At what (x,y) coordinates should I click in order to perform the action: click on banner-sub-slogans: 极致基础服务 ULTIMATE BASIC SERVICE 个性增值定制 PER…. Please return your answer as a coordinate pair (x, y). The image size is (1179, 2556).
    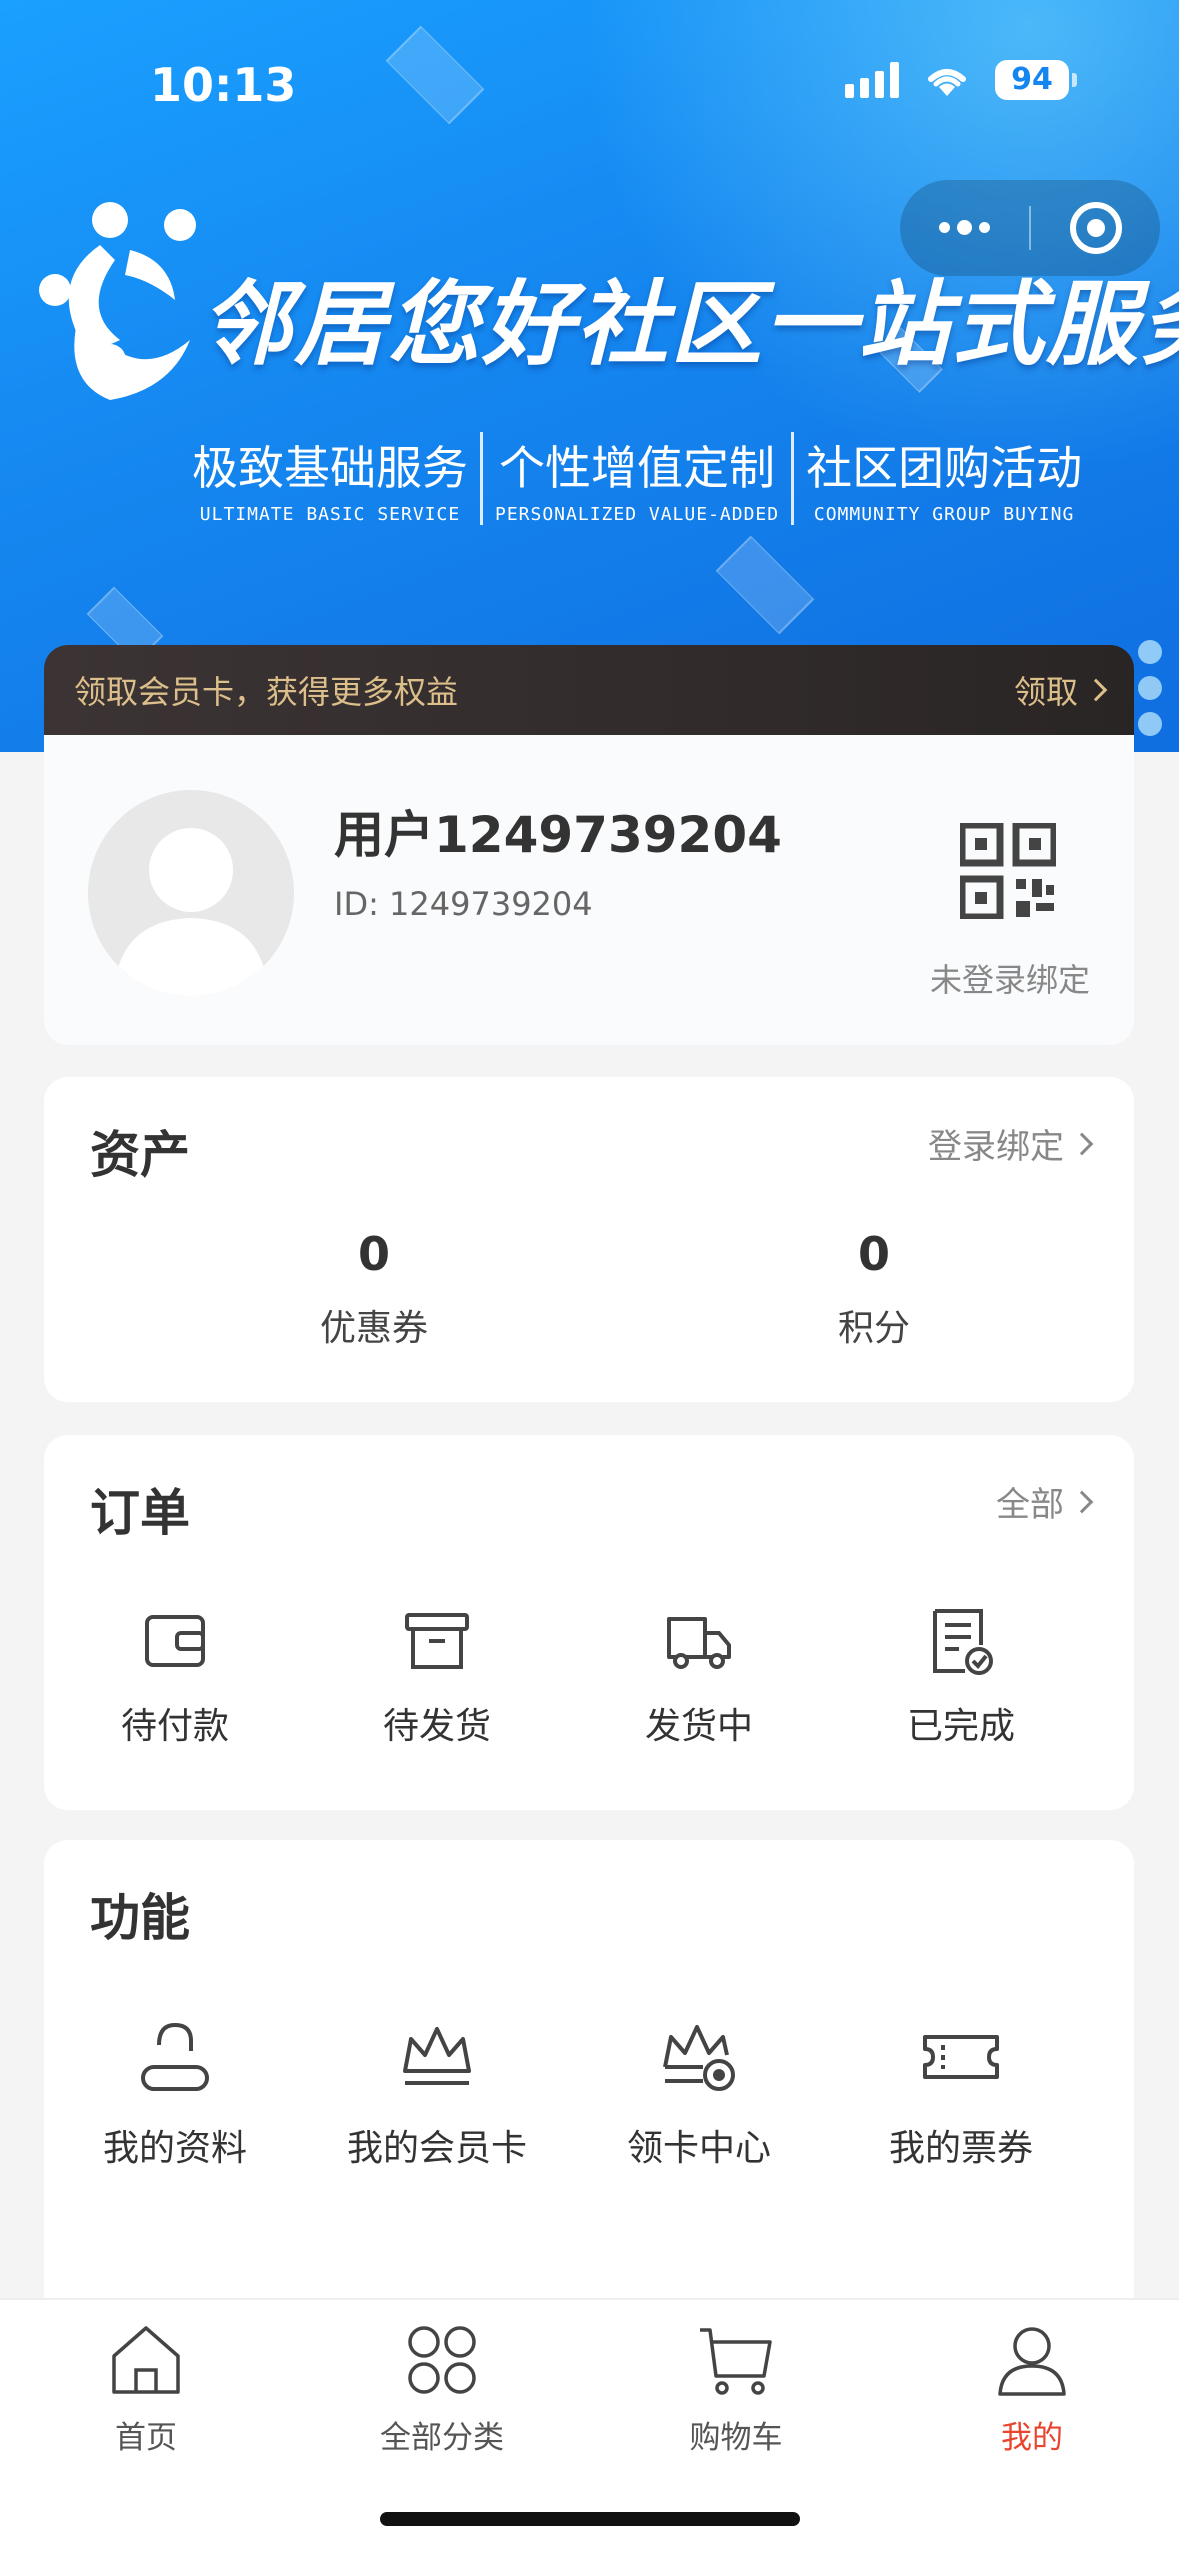
    Looking at the image, I should click on (637, 478).